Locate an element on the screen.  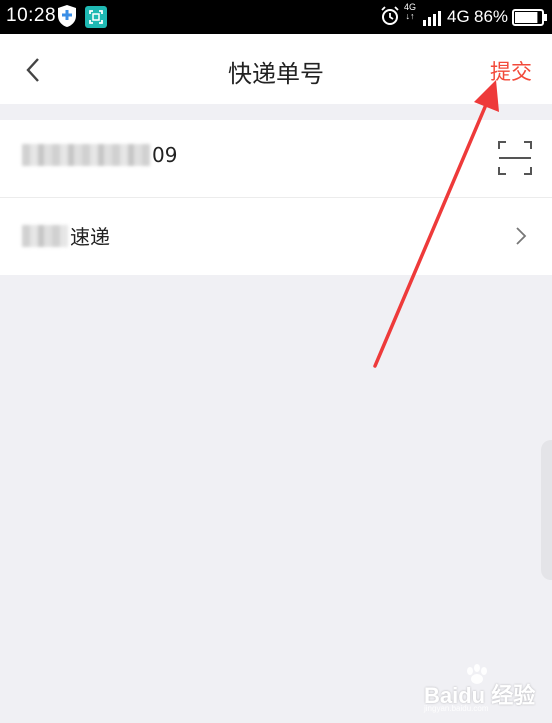
status-bar: 10:28 4G ↓↑ 4G 86% is located at coordinates (276, 17).